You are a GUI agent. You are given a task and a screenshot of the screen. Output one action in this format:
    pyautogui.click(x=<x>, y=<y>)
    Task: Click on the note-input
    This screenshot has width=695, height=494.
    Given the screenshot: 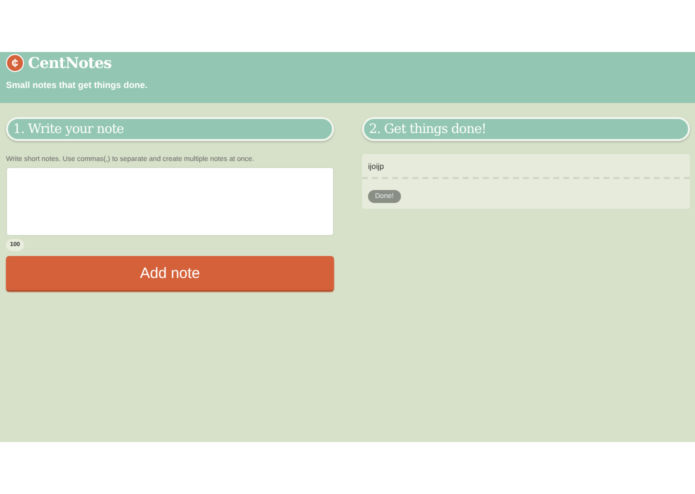 What is the action you would take?
    pyautogui.click(x=170, y=201)
    